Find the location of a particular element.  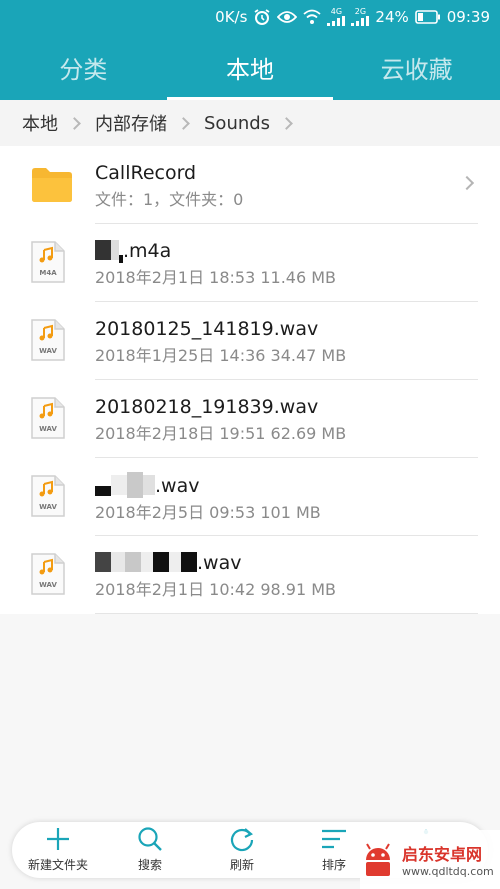

new-folder-button: 新建文件夹 is located at coordinates (58, 850).